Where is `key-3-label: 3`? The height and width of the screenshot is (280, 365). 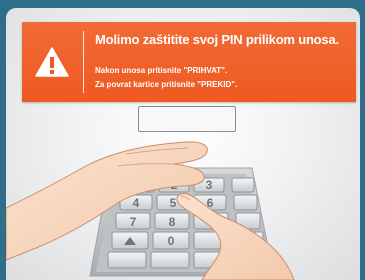 key-3-label: 3 is located at coordinates (209, 185).